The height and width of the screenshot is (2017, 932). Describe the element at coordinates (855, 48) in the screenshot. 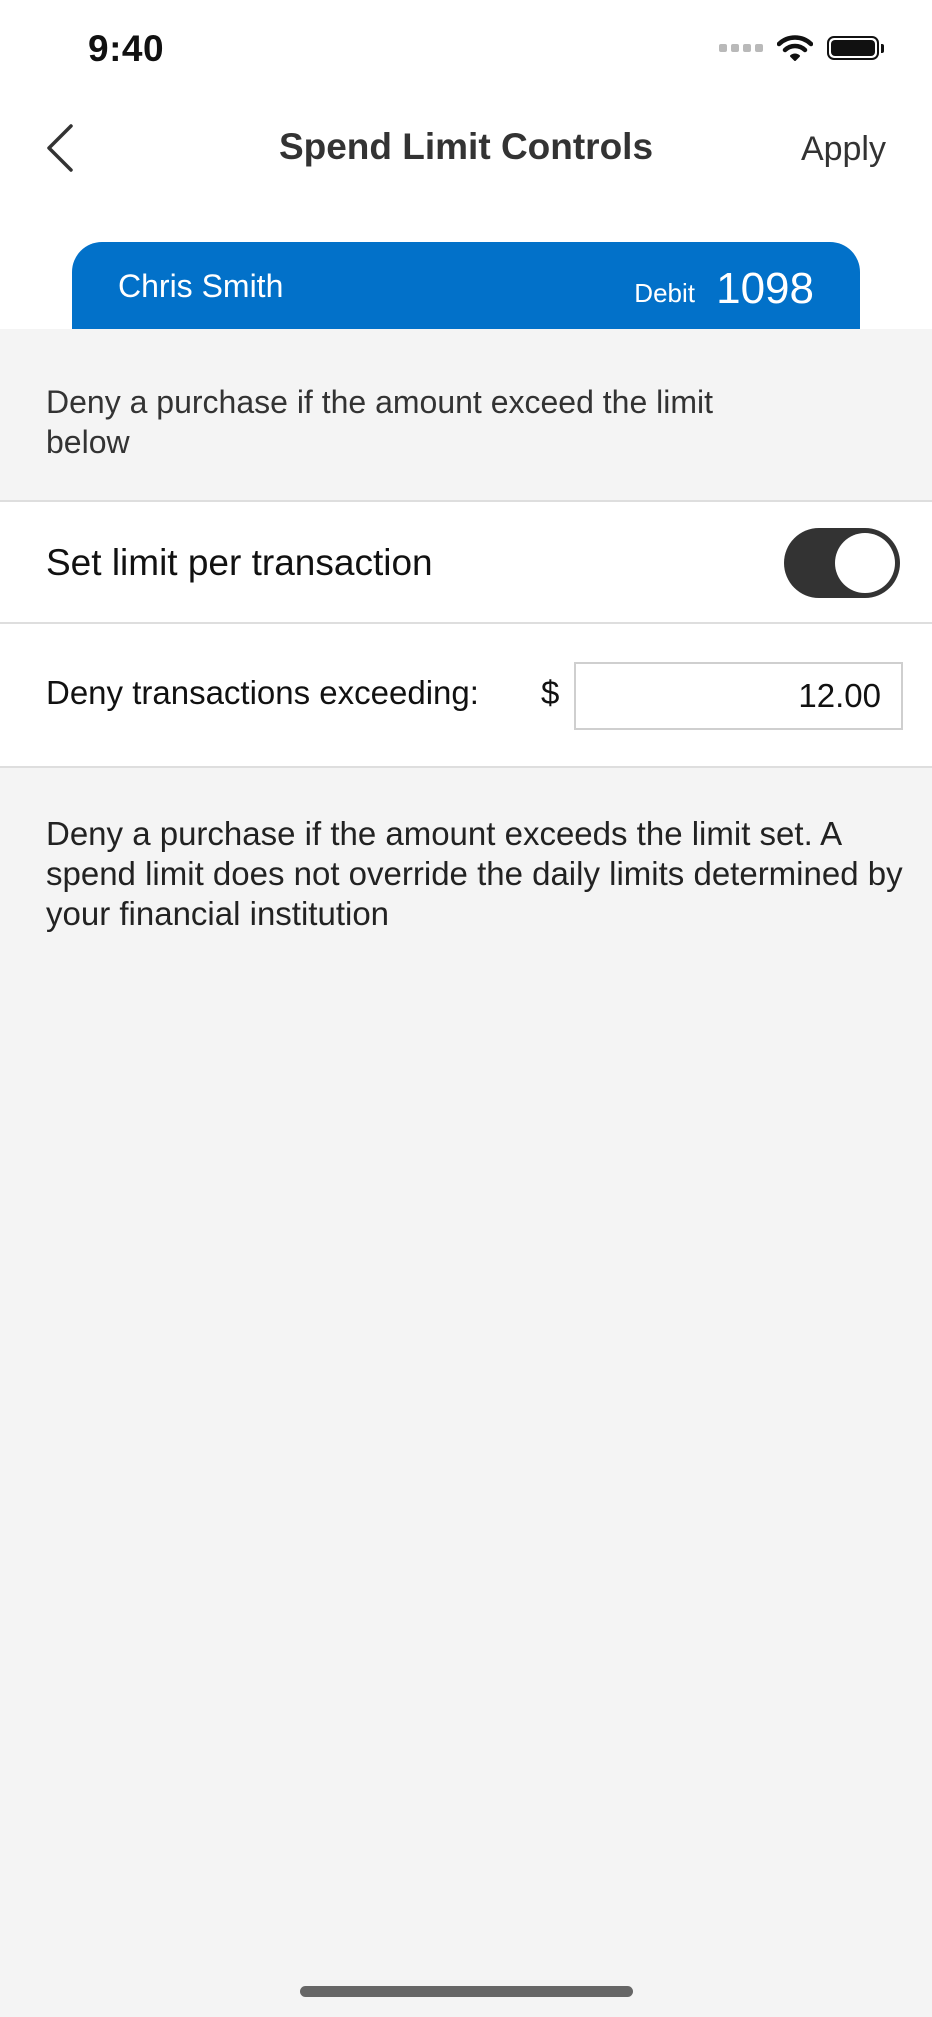

I see `battery-icon` at that location.